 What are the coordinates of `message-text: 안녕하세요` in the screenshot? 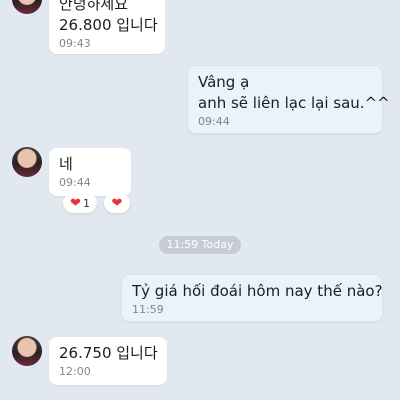 It's located at (94, 6).